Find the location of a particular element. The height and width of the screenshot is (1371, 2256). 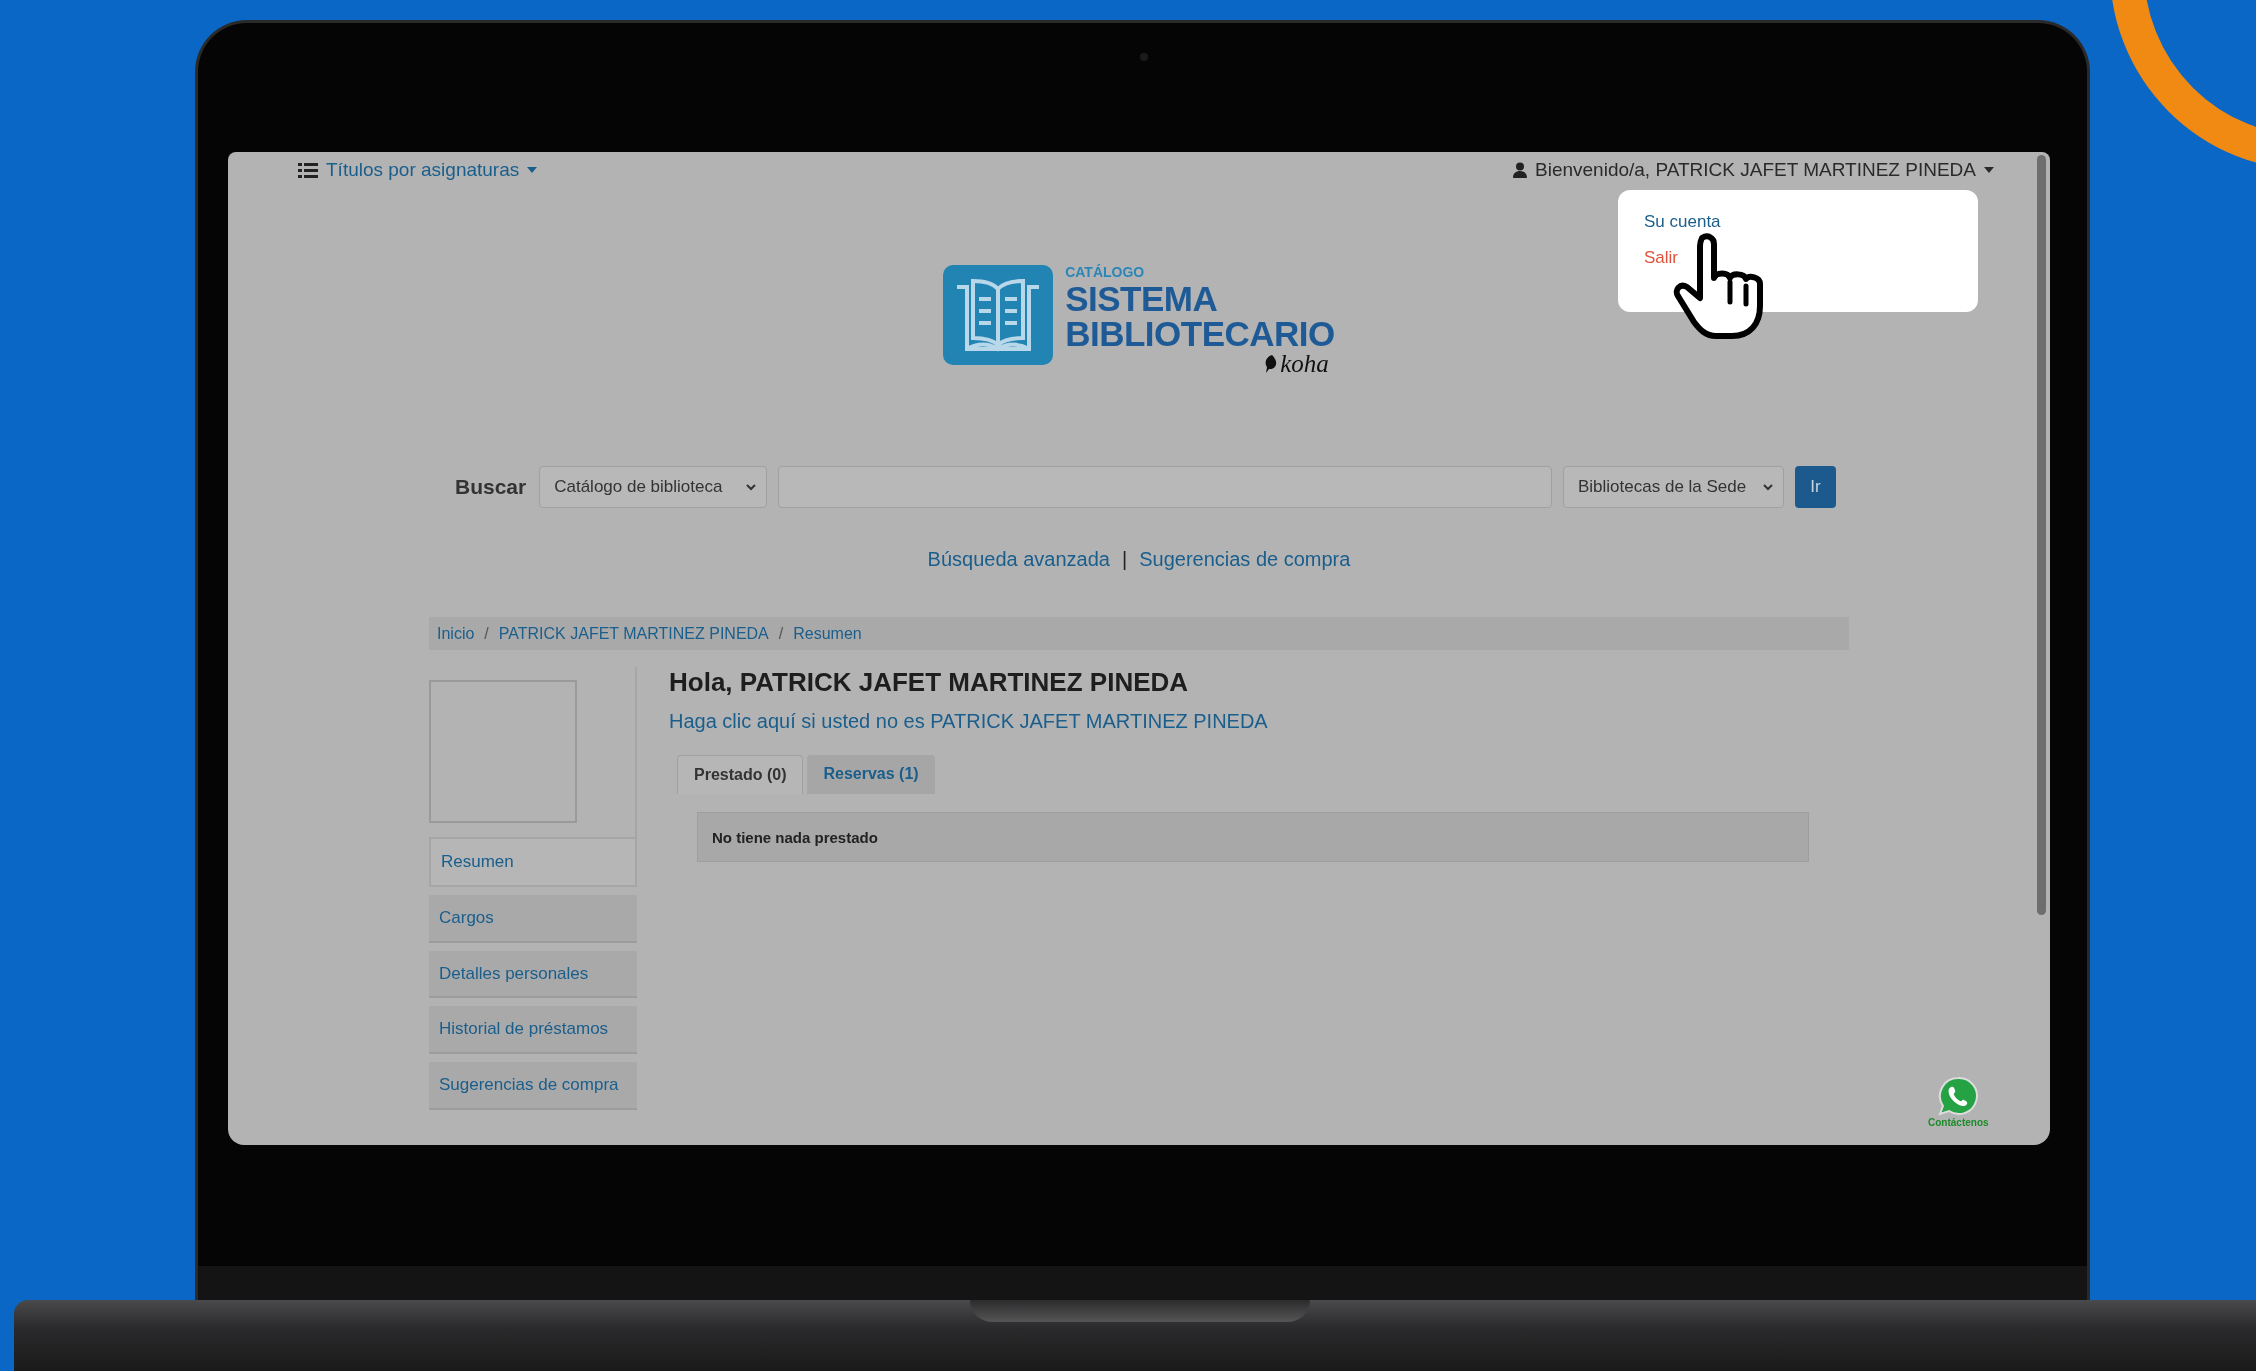

logo-overline: CATÁLOGO is located at coordinates (1105, 272).